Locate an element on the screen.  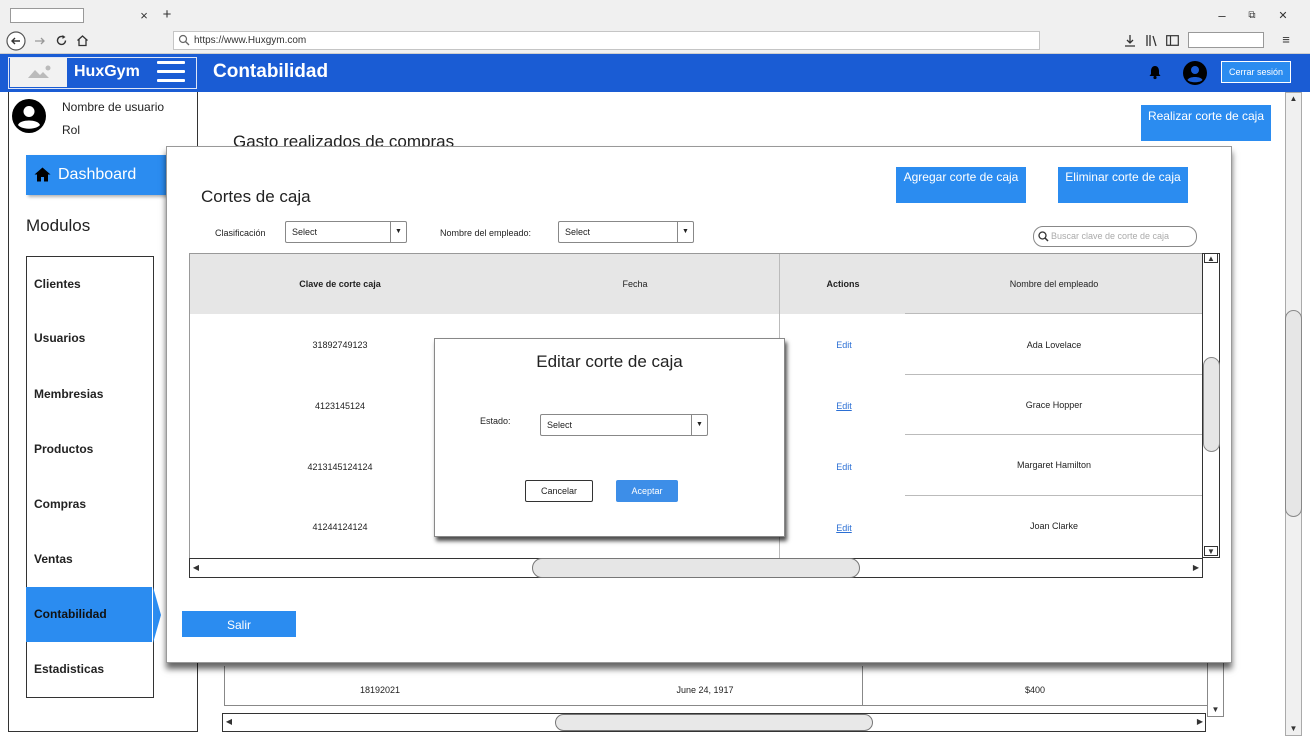
clasificacion-label: Clasificación is located at coordinates (240, 233).